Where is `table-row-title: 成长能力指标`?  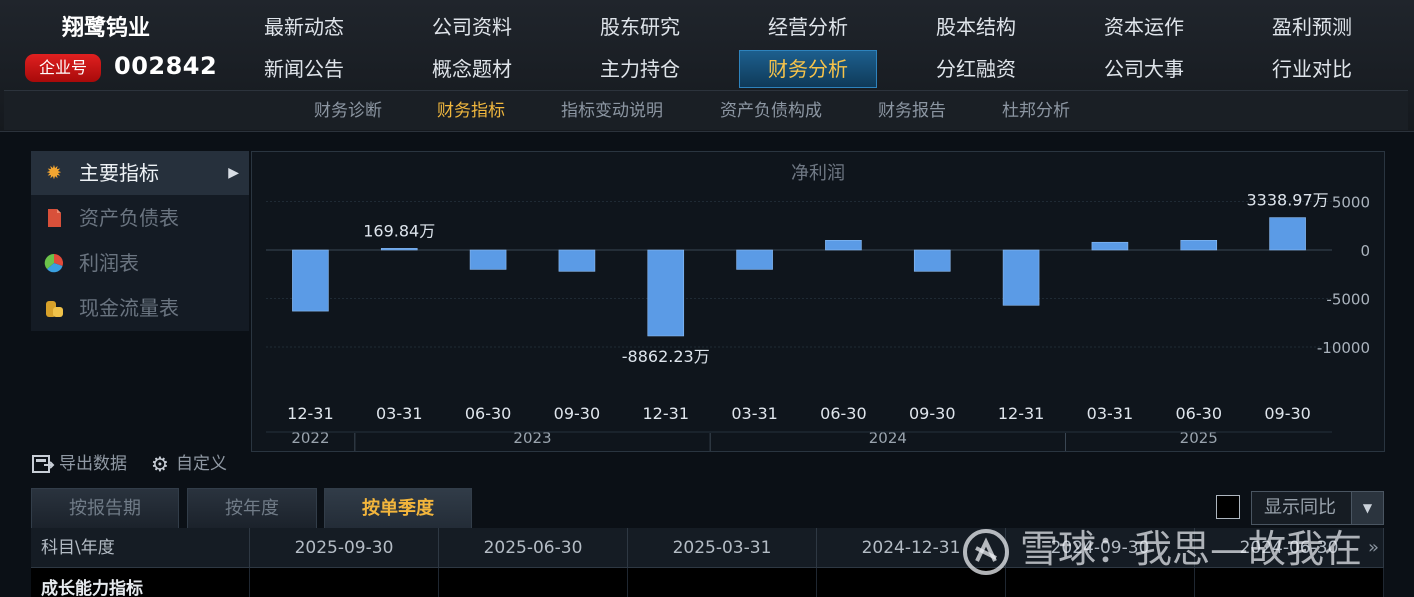
table-row-title: 成长能力指标 is located at coordinates (92, 588).